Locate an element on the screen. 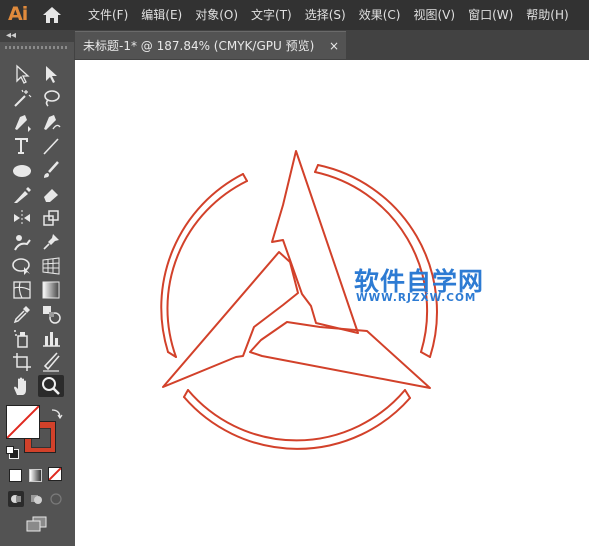  ring-segment-left is located at coordinates (207, 269).